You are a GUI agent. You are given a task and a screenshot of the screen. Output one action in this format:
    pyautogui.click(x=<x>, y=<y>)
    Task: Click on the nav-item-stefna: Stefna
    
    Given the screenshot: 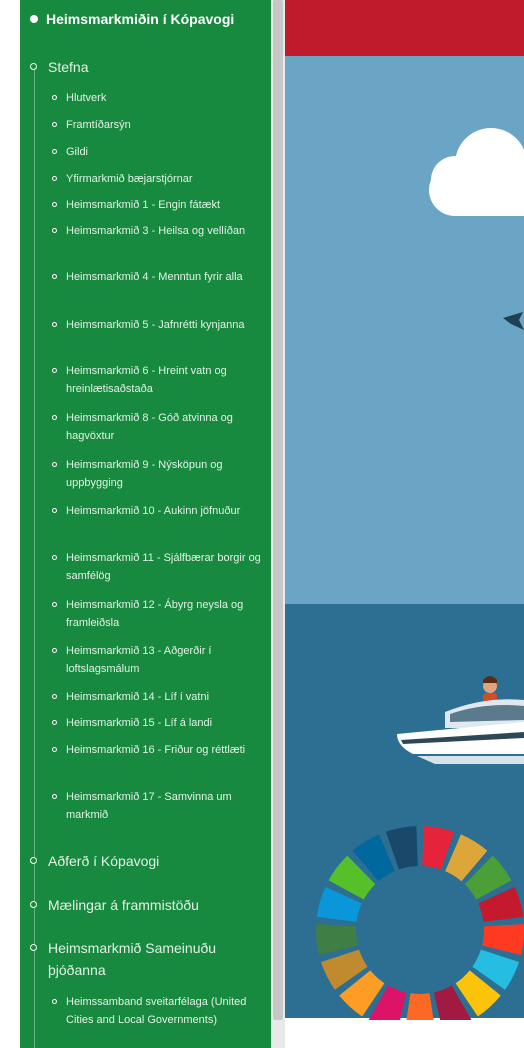 What is the action you would take?
    pyautogui.click(x=149, y=67)
    